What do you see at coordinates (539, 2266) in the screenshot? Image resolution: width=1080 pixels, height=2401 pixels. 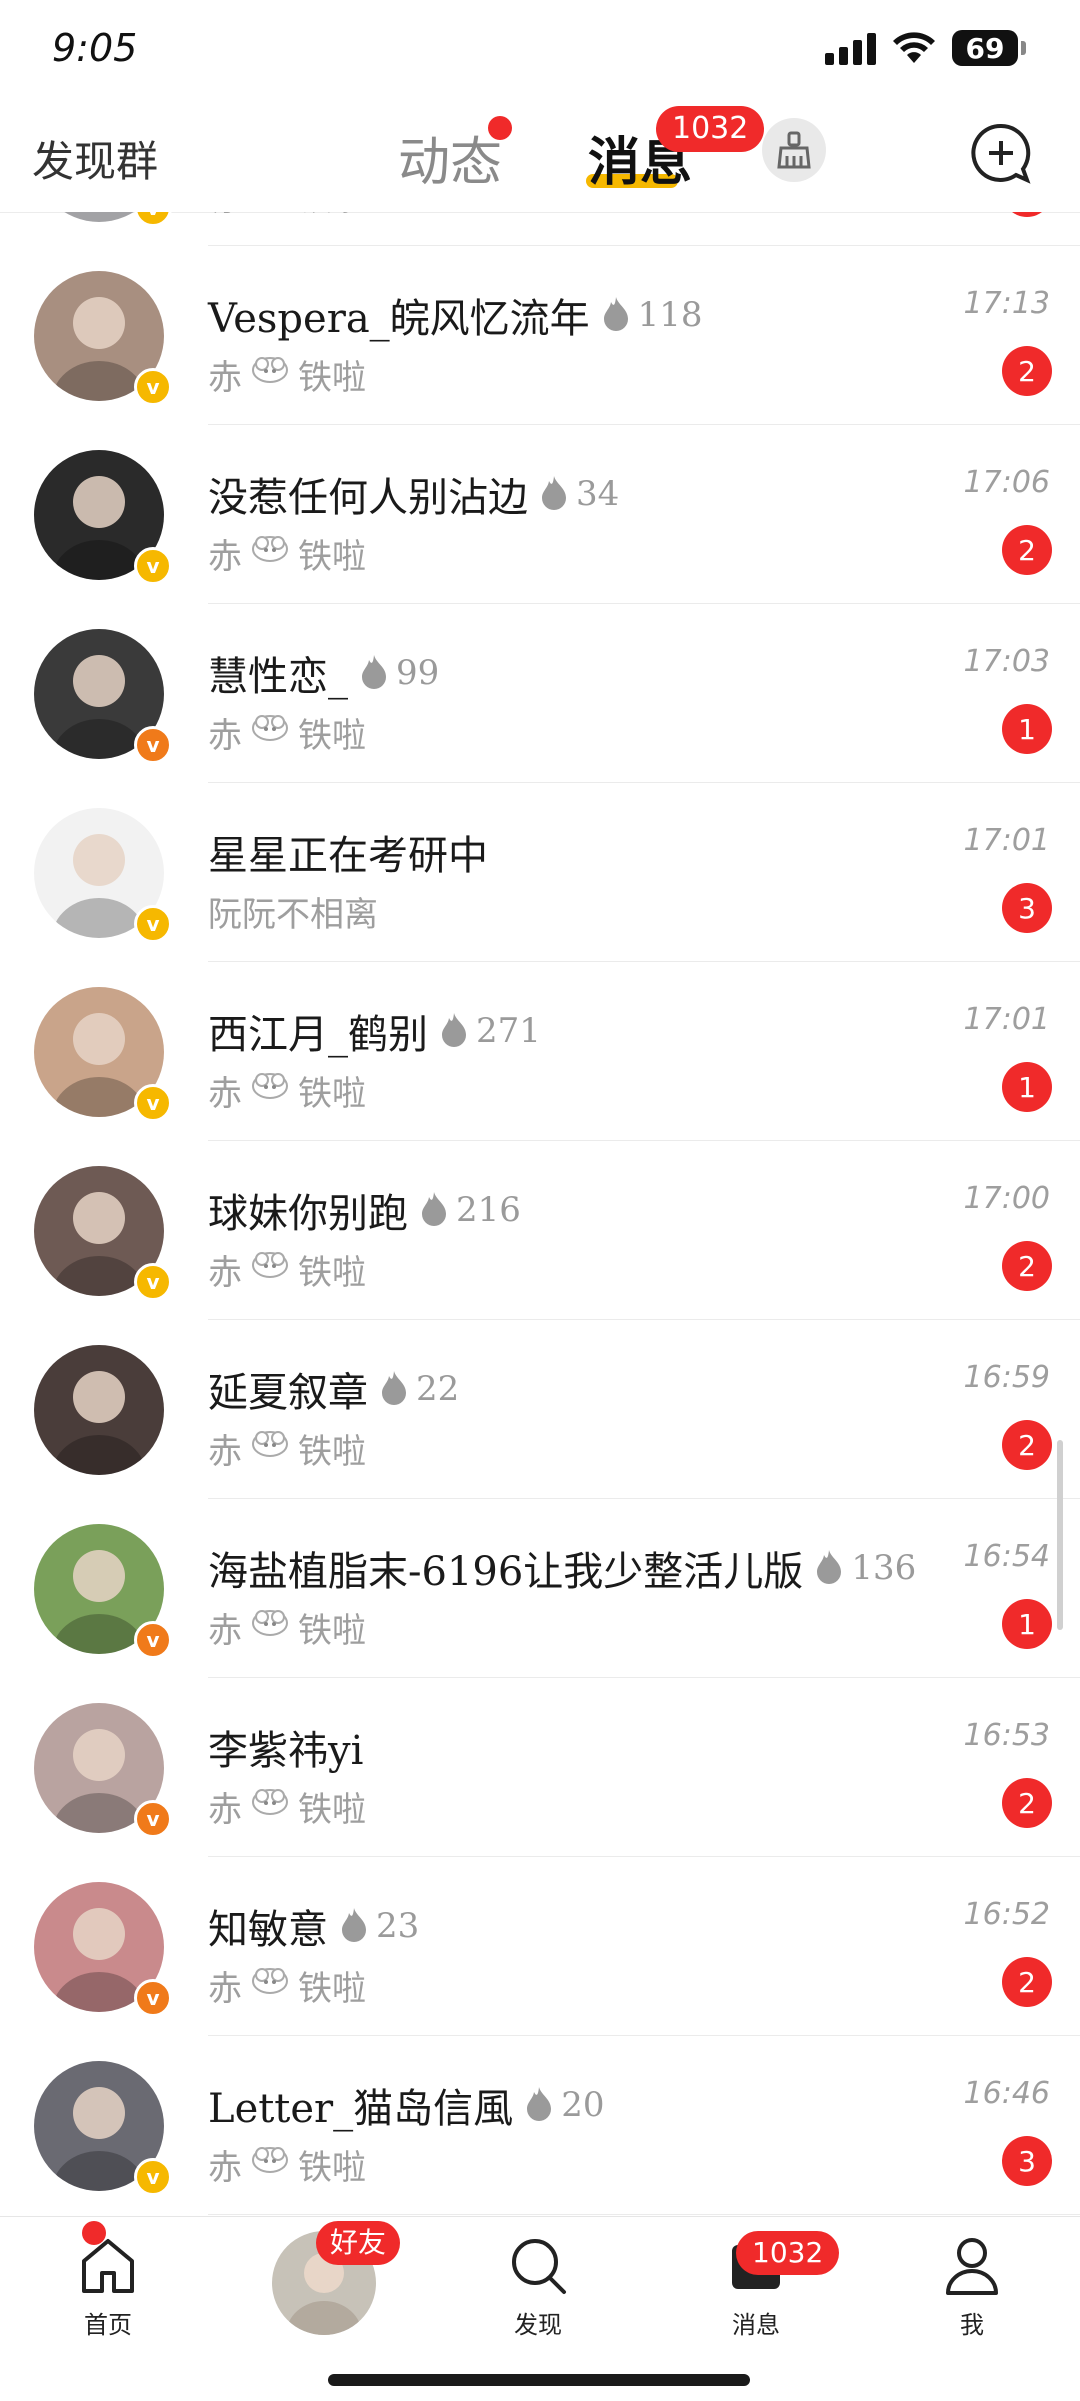 I see `search-icon` at bounding box center [539, 2266].